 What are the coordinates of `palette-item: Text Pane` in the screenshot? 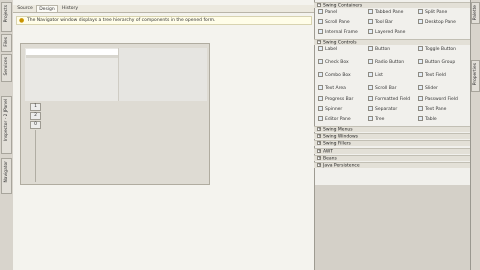 It's located at (432, 110).